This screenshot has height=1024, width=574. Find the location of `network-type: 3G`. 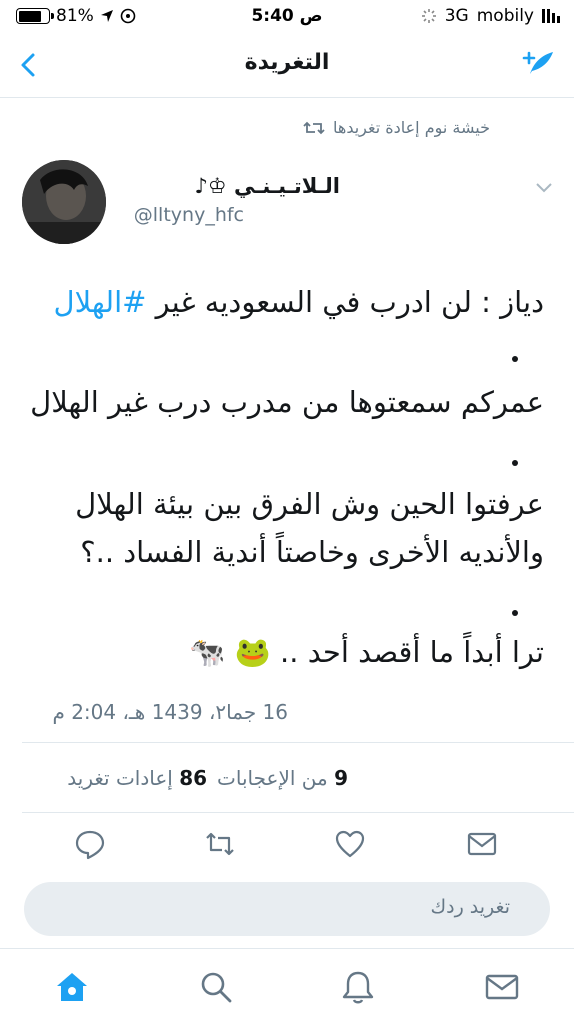

network-type: 3G is located at coordinates (456, 16).